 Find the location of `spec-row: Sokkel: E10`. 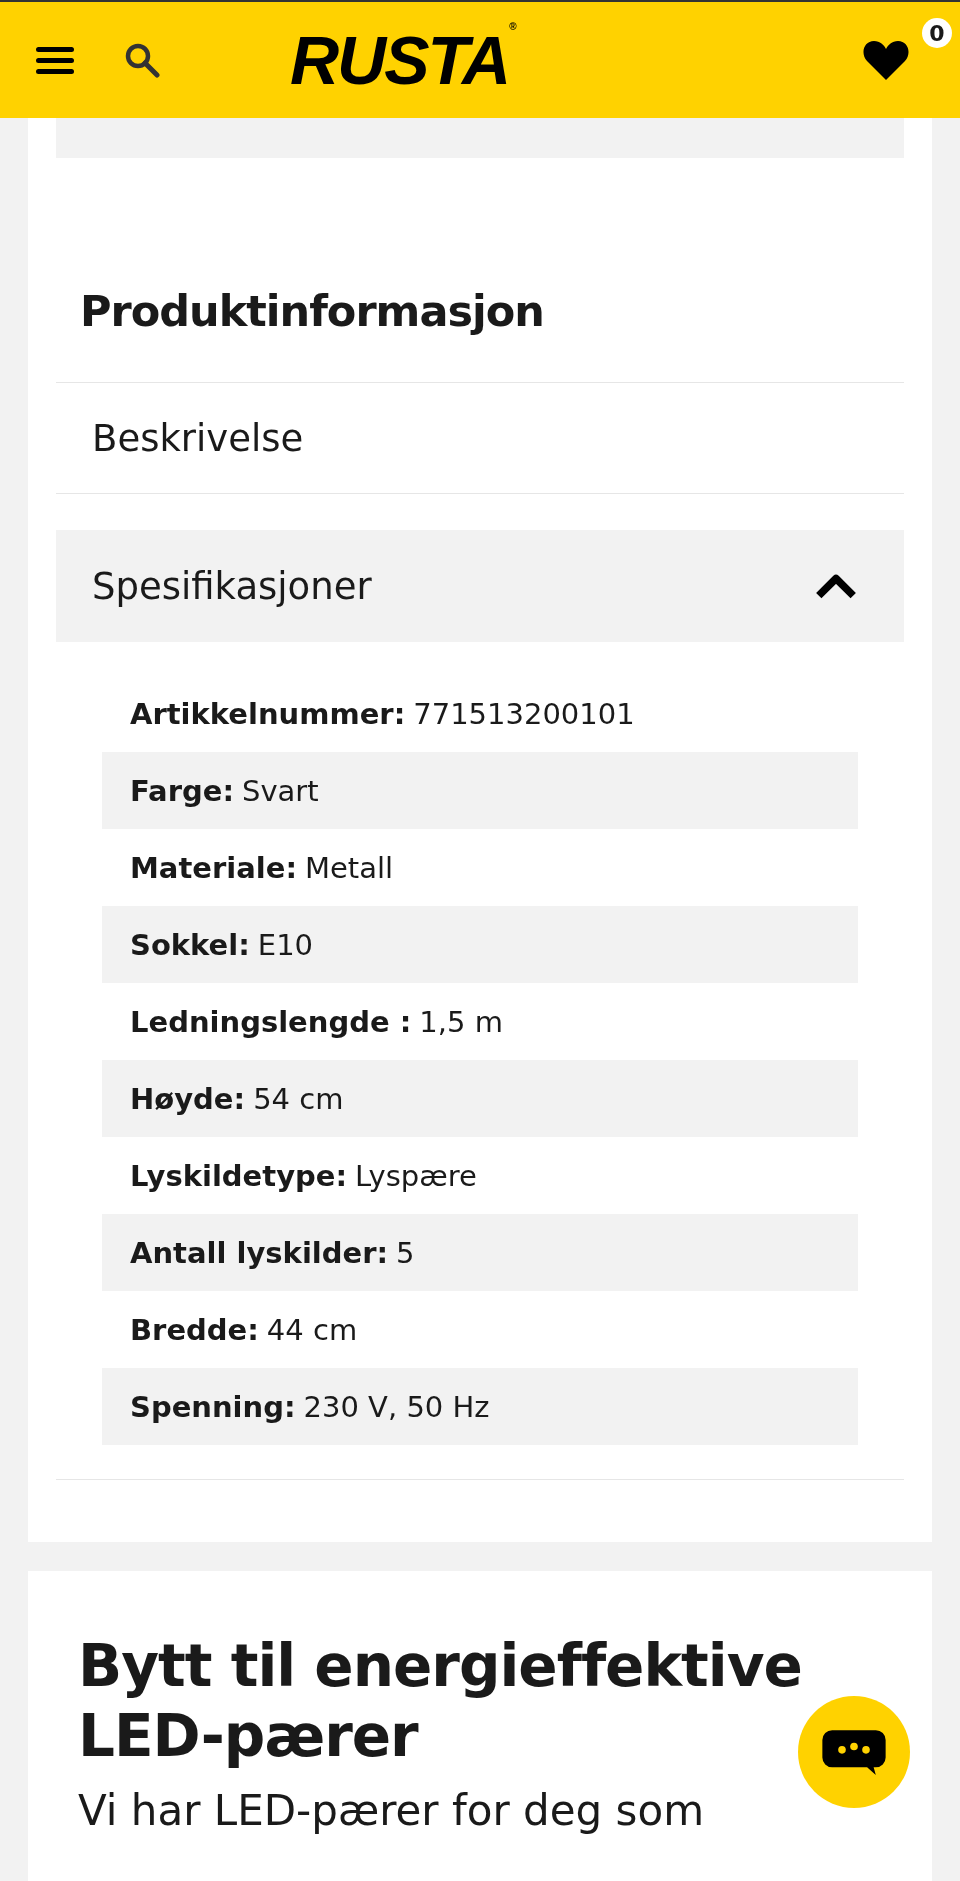

spec-row: Sokkel: E10 is located at coordinates (480, 944).